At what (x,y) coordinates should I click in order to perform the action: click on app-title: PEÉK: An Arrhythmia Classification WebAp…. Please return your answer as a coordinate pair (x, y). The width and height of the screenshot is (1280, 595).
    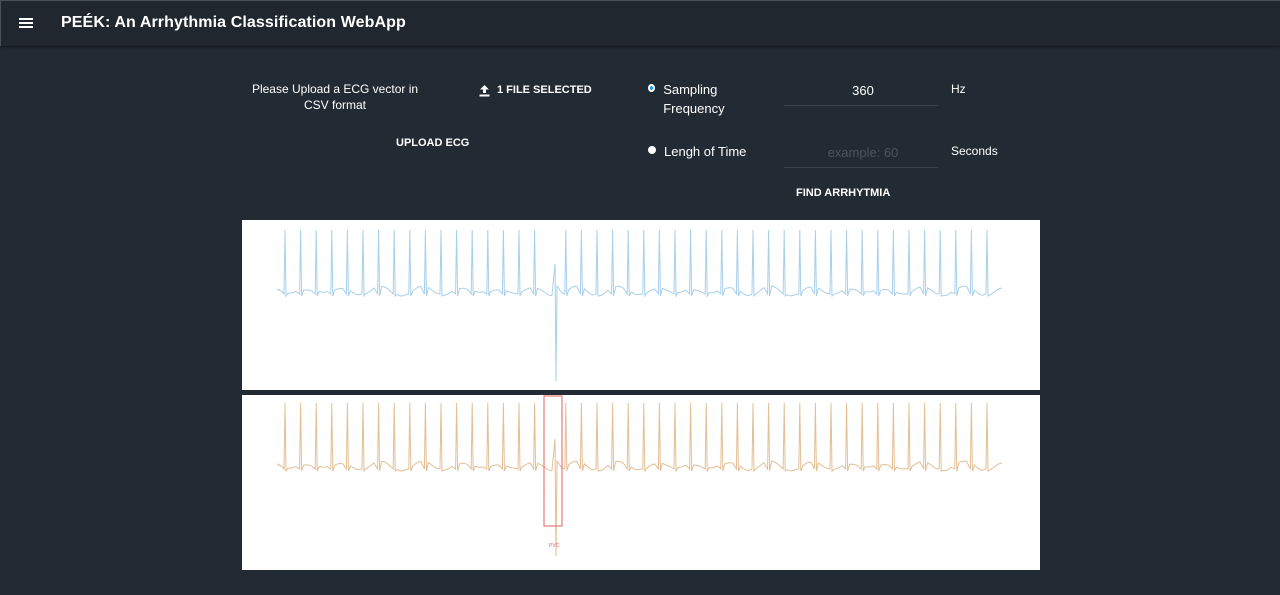
    Looking at the image, I should click on (233, 22).